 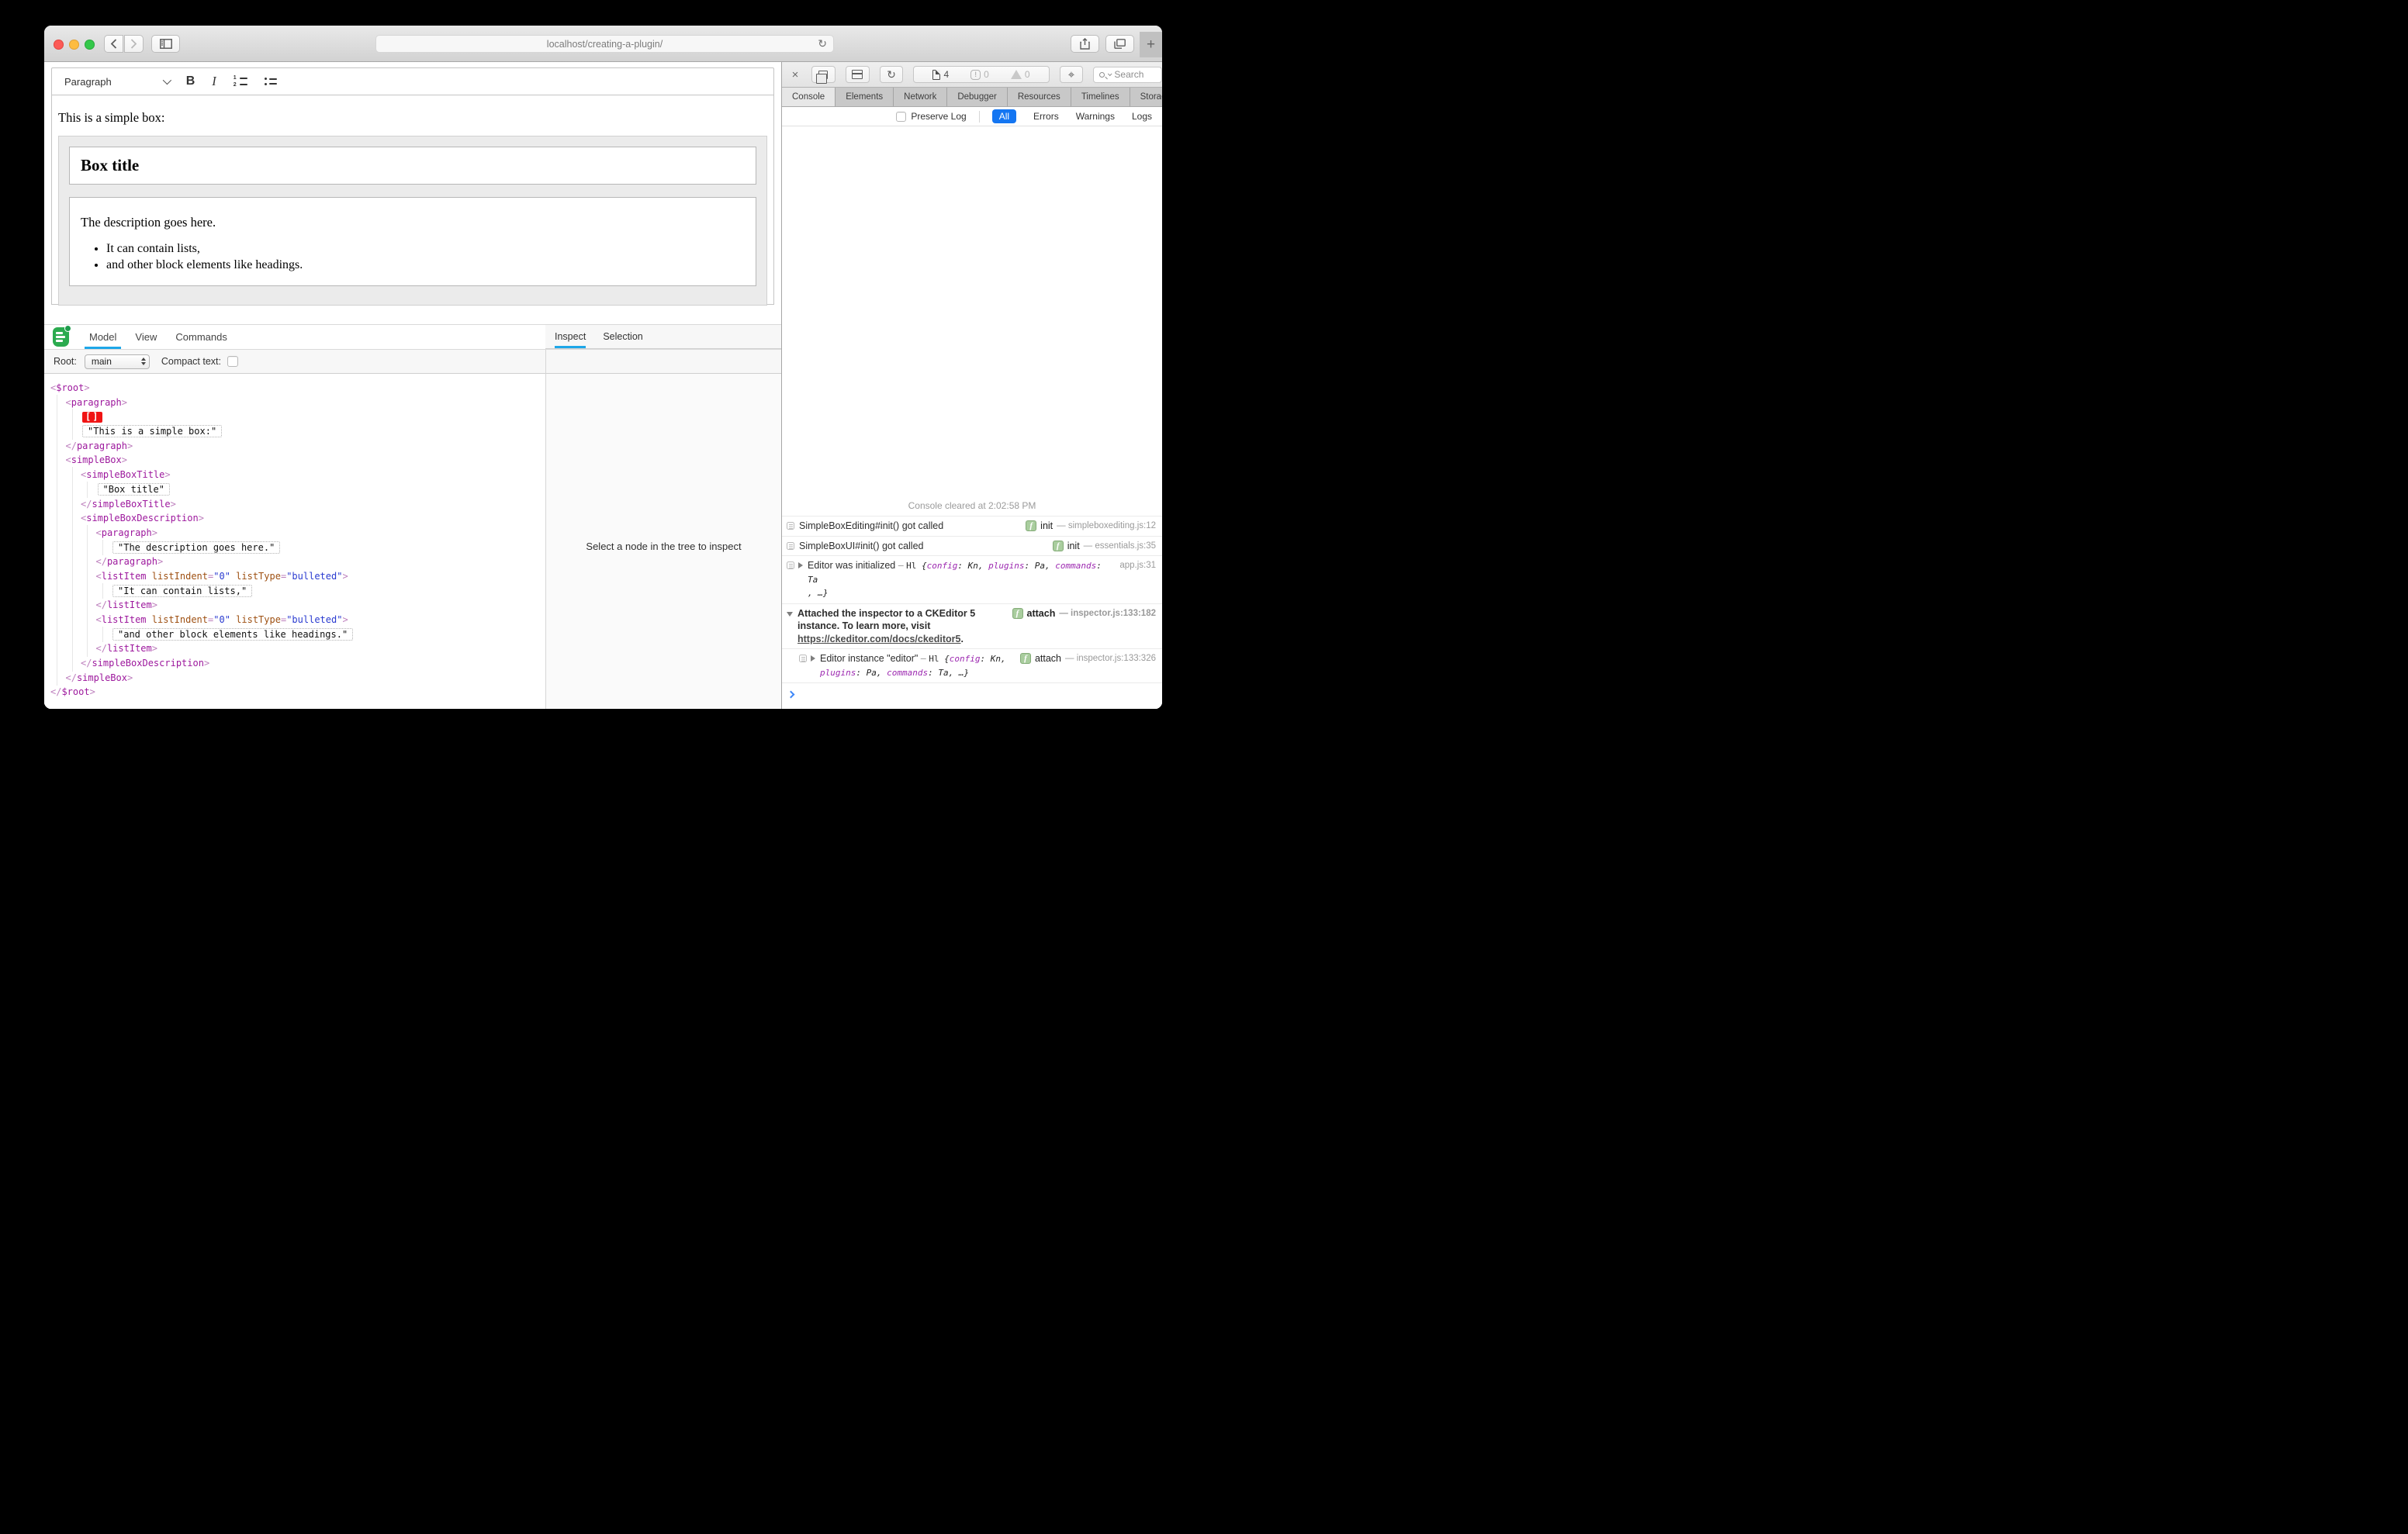 I want to click on tree-line: "This is a simple box:", so click(x=297, y=431).